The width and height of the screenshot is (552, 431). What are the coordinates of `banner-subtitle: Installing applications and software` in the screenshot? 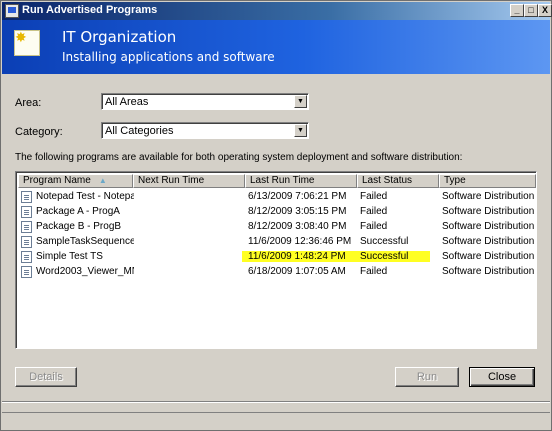 It's located at (168, 57).